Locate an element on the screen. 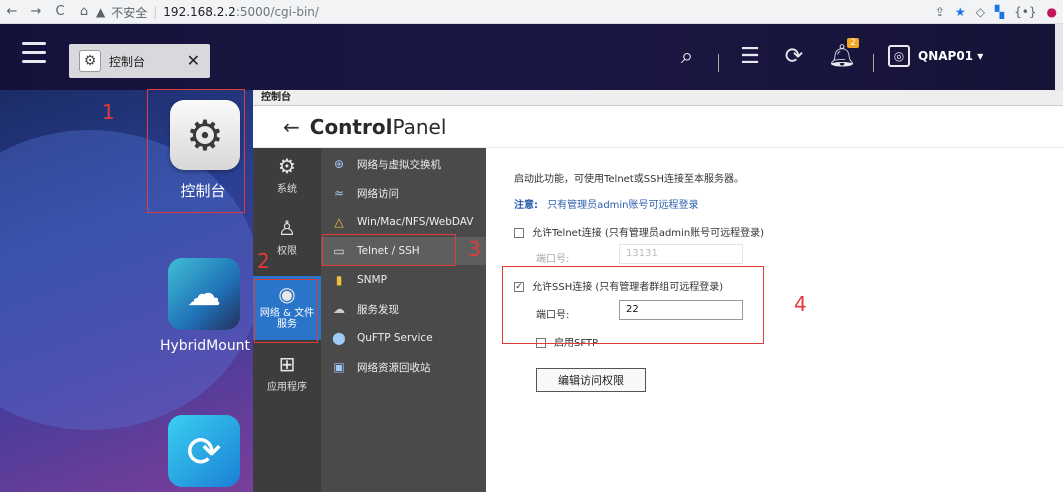 The width and height of the screenshot is (1063, 492). sub-item-service-discovery: ☁ 服务发现 is located at coordinates (403, 309).